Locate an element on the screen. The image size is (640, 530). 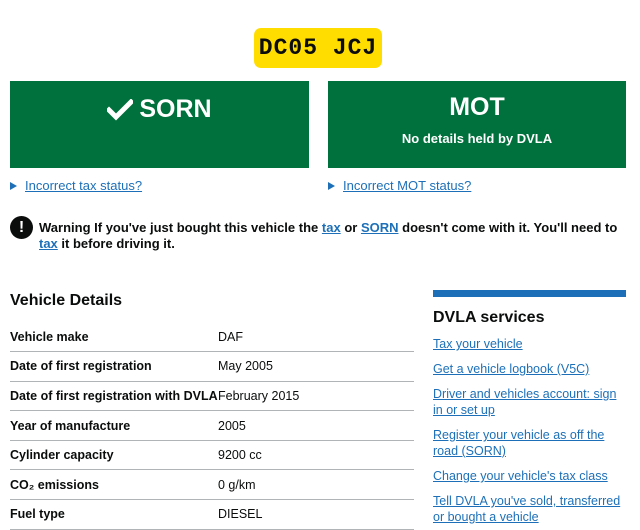
detail-value: February 2015 is located at coordinates (316, 396).